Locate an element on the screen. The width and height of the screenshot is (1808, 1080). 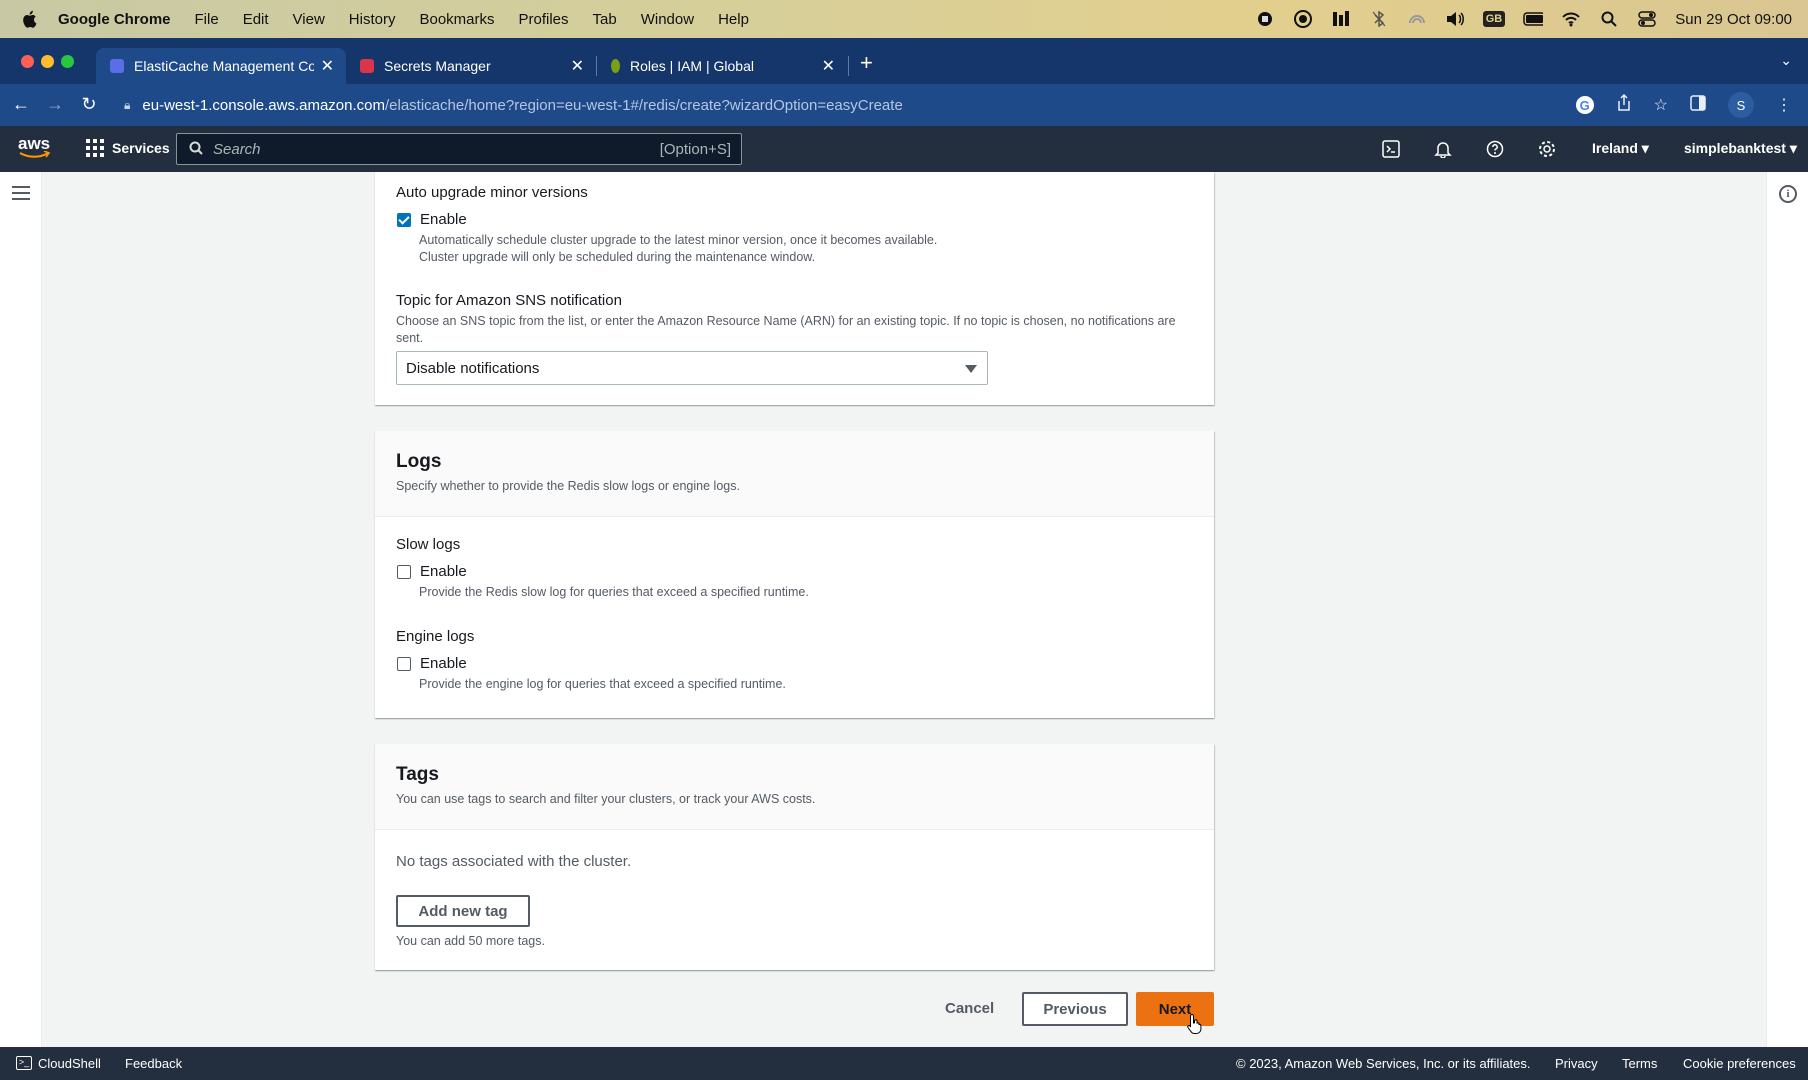
hamburger-menu-icon is located at coordinates (21, 195).